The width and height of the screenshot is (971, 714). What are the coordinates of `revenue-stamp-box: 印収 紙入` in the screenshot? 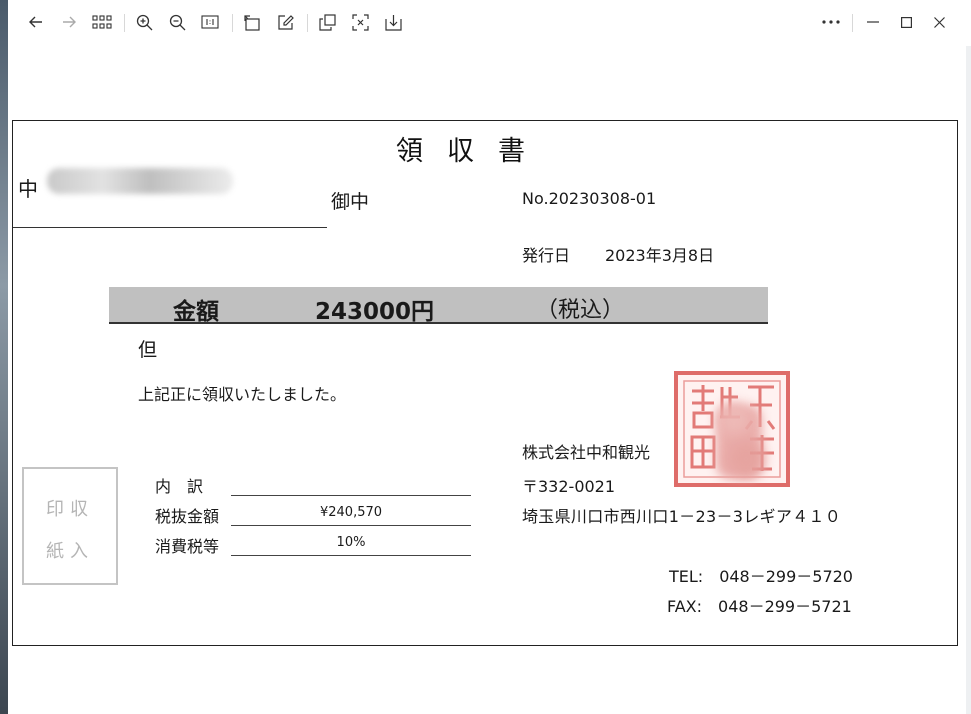 It's located at (70, 526).